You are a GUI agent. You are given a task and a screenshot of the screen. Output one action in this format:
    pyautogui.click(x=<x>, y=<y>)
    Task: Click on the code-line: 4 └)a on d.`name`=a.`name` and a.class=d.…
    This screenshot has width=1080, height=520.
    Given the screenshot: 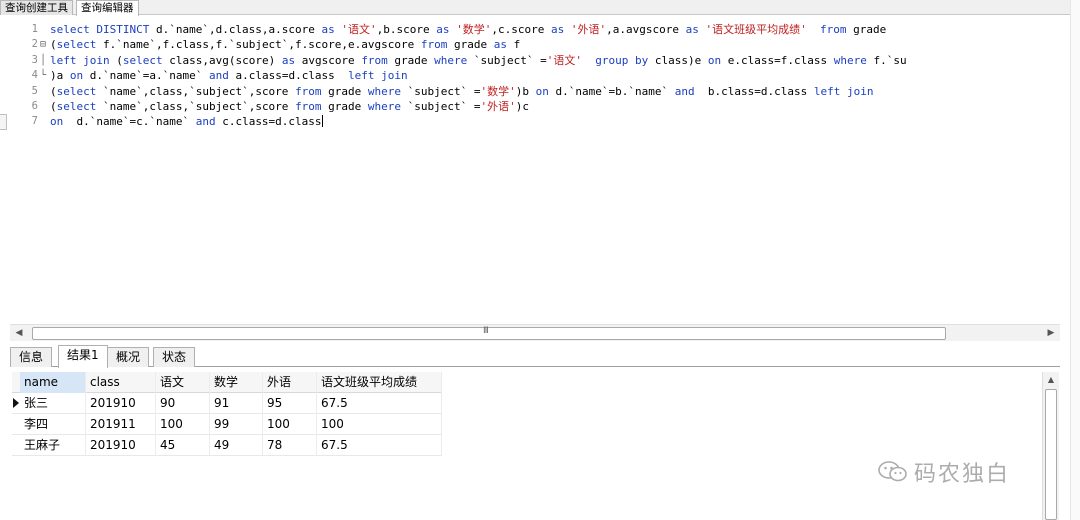 What is the action you would take?
    pyautogui.click(x=535, y=75)
    